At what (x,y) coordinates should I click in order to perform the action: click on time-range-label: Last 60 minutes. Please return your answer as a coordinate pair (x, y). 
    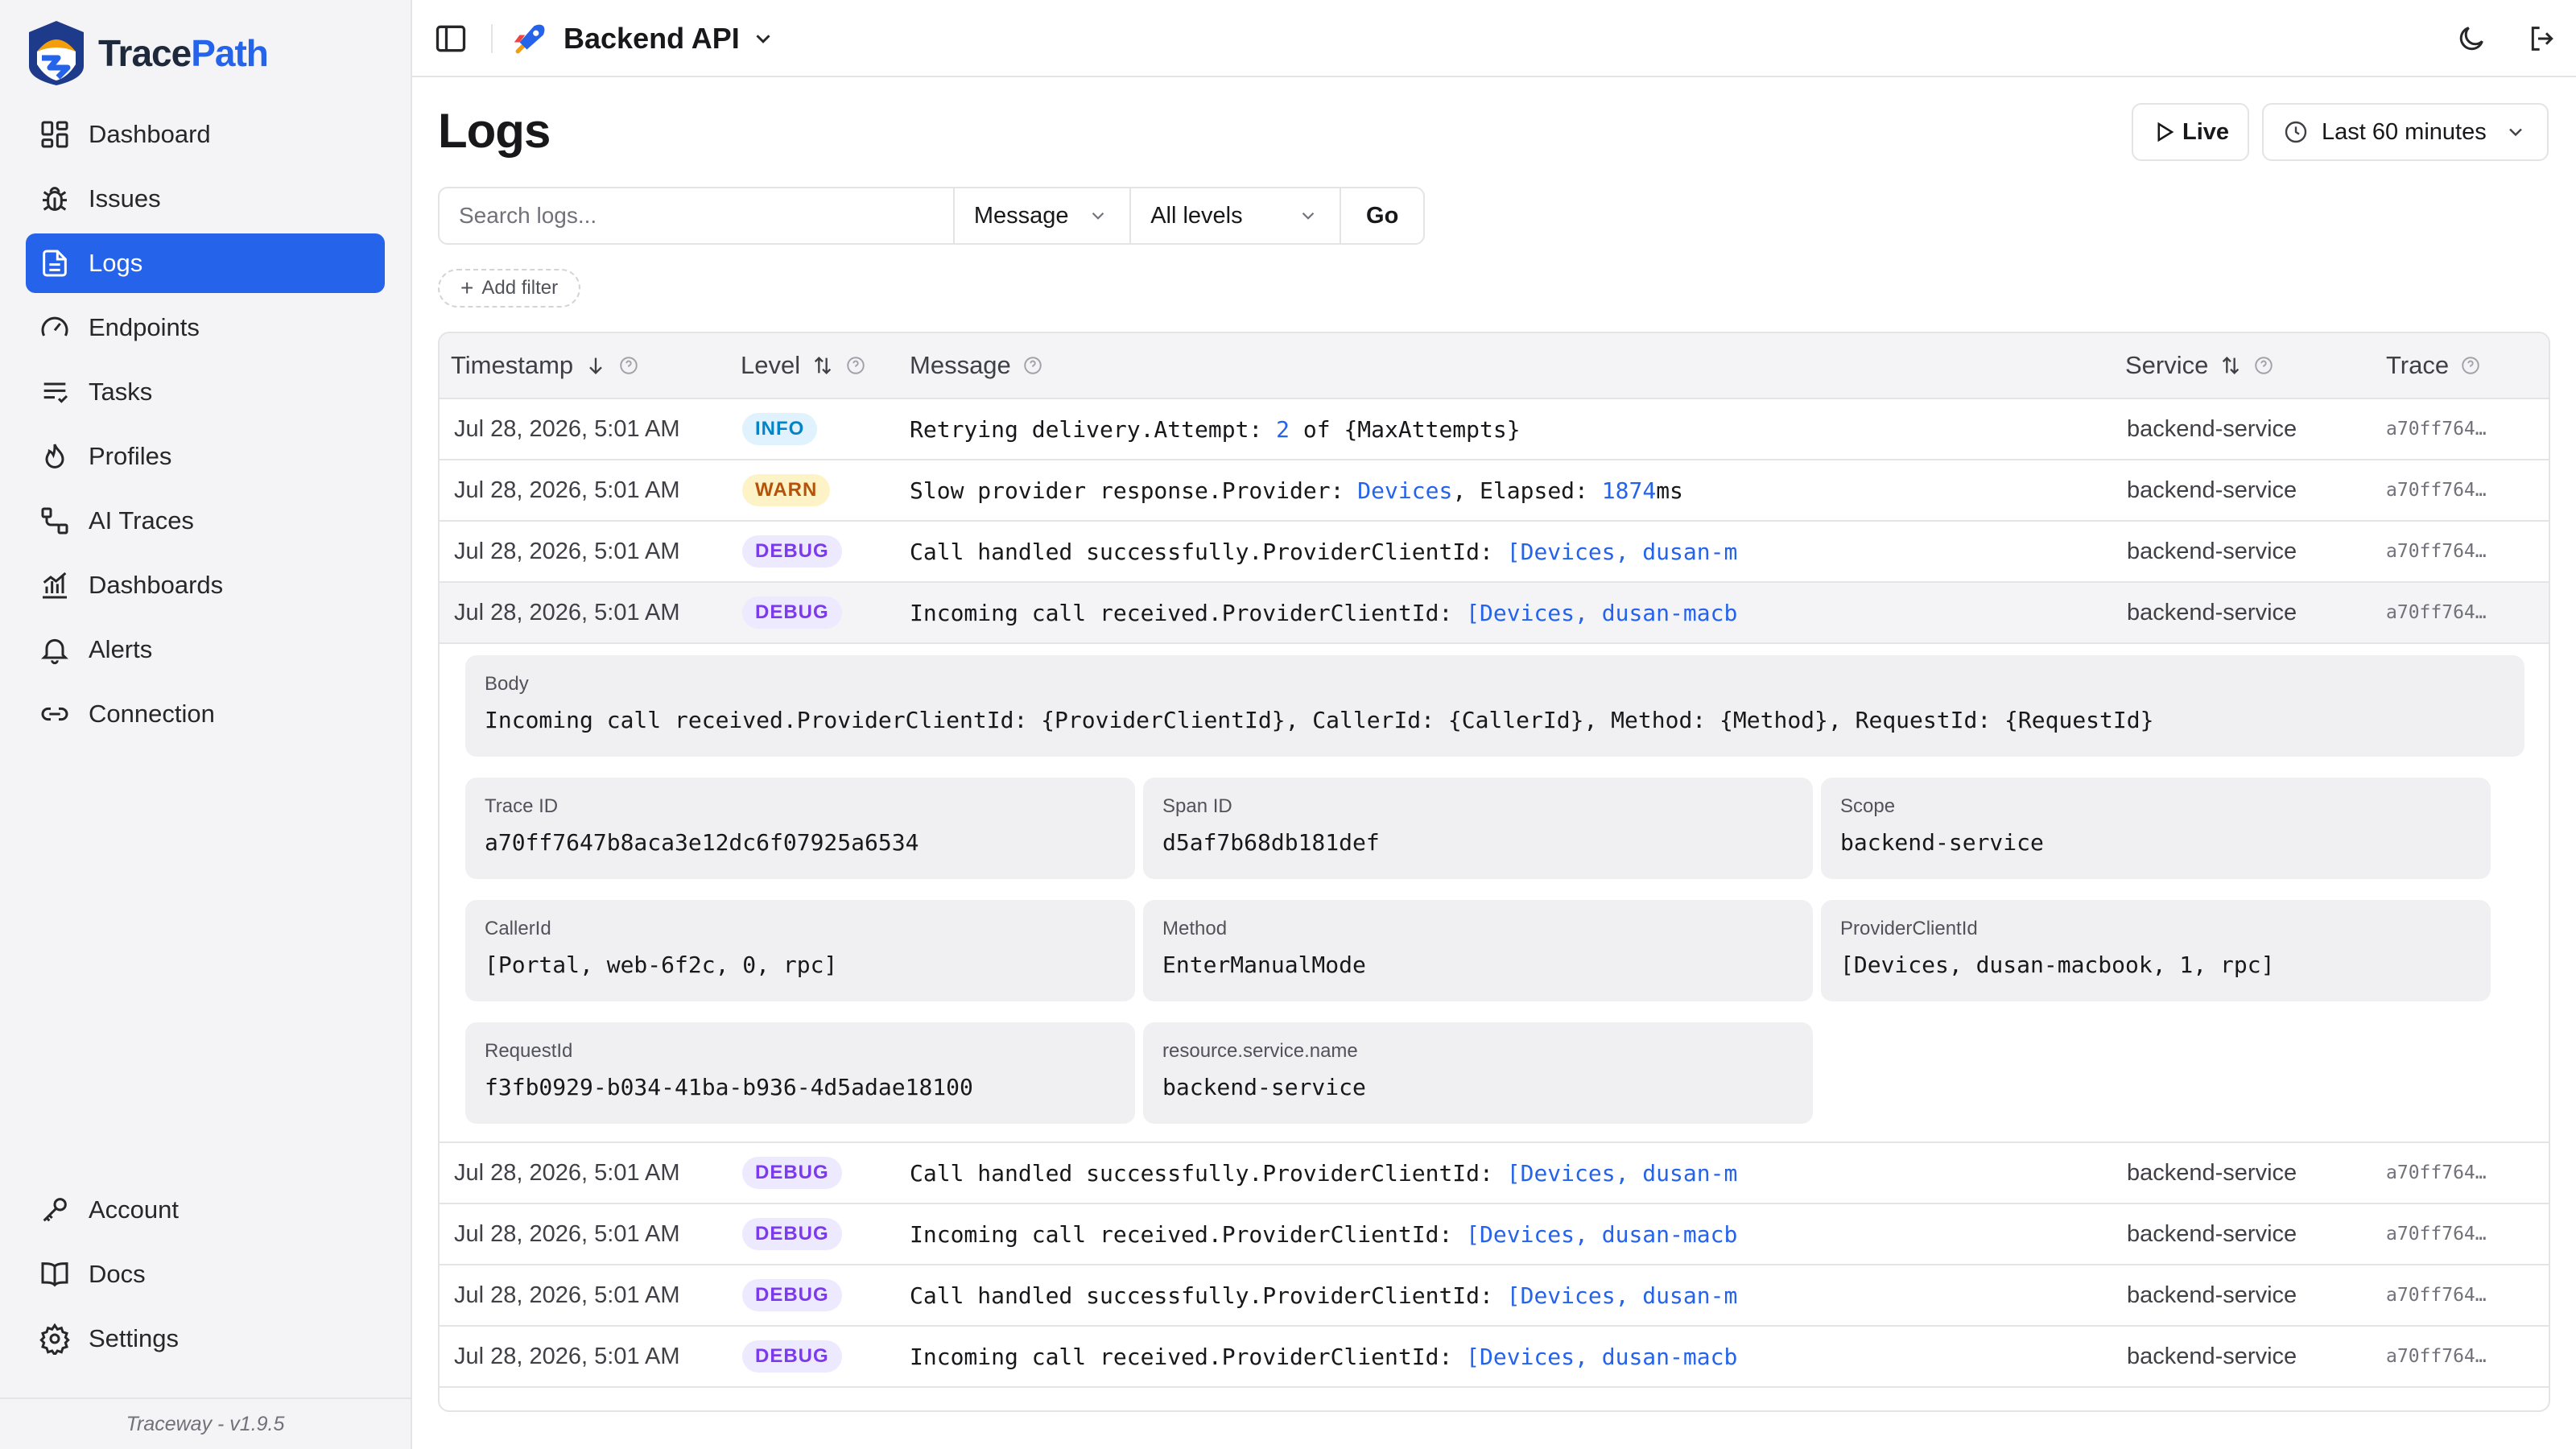
    Looking at the image, I should click on (2404, 131).